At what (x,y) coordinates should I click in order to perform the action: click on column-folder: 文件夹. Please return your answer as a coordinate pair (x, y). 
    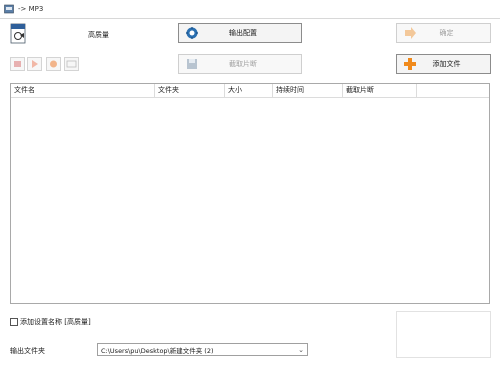
    Looking at the image, I should click on (190, 90).